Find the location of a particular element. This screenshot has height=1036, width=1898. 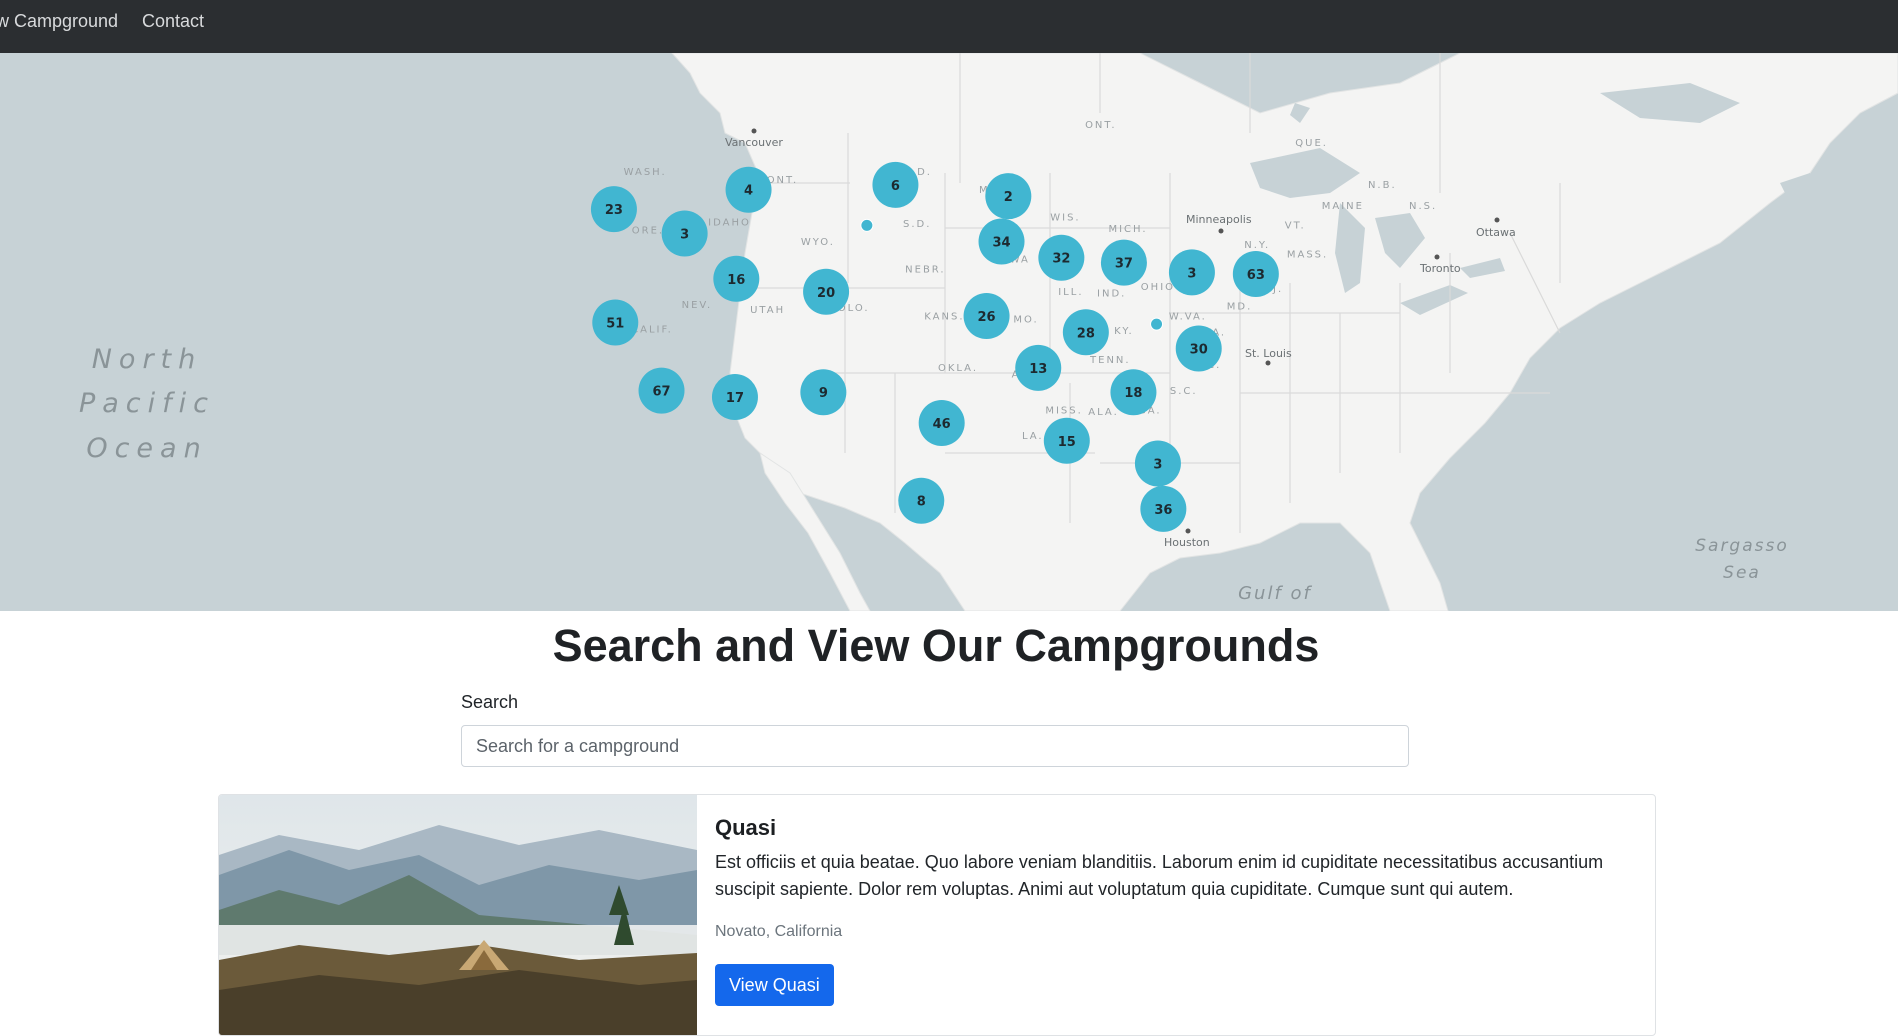

water-label: Sargasso is located at coordinates (1742, 546).